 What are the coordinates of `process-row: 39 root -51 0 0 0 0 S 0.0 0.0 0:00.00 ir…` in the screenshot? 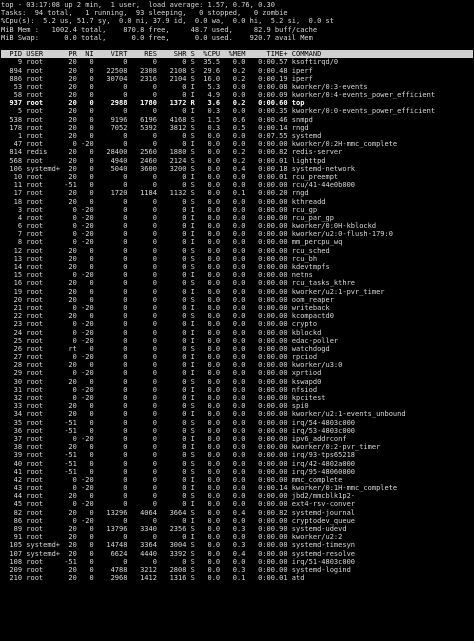 It's located at (178, 455).